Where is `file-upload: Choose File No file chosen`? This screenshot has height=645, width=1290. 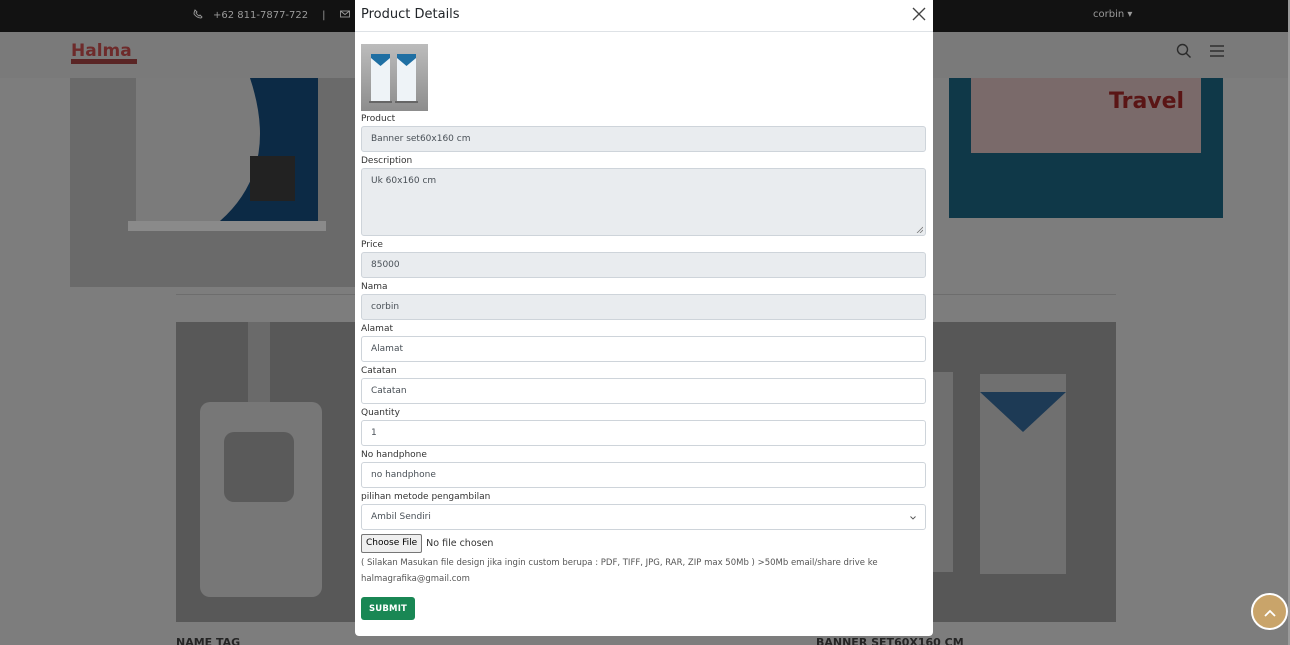 file-upload: Choose File No file chosen is located at coordinates (643, 543).